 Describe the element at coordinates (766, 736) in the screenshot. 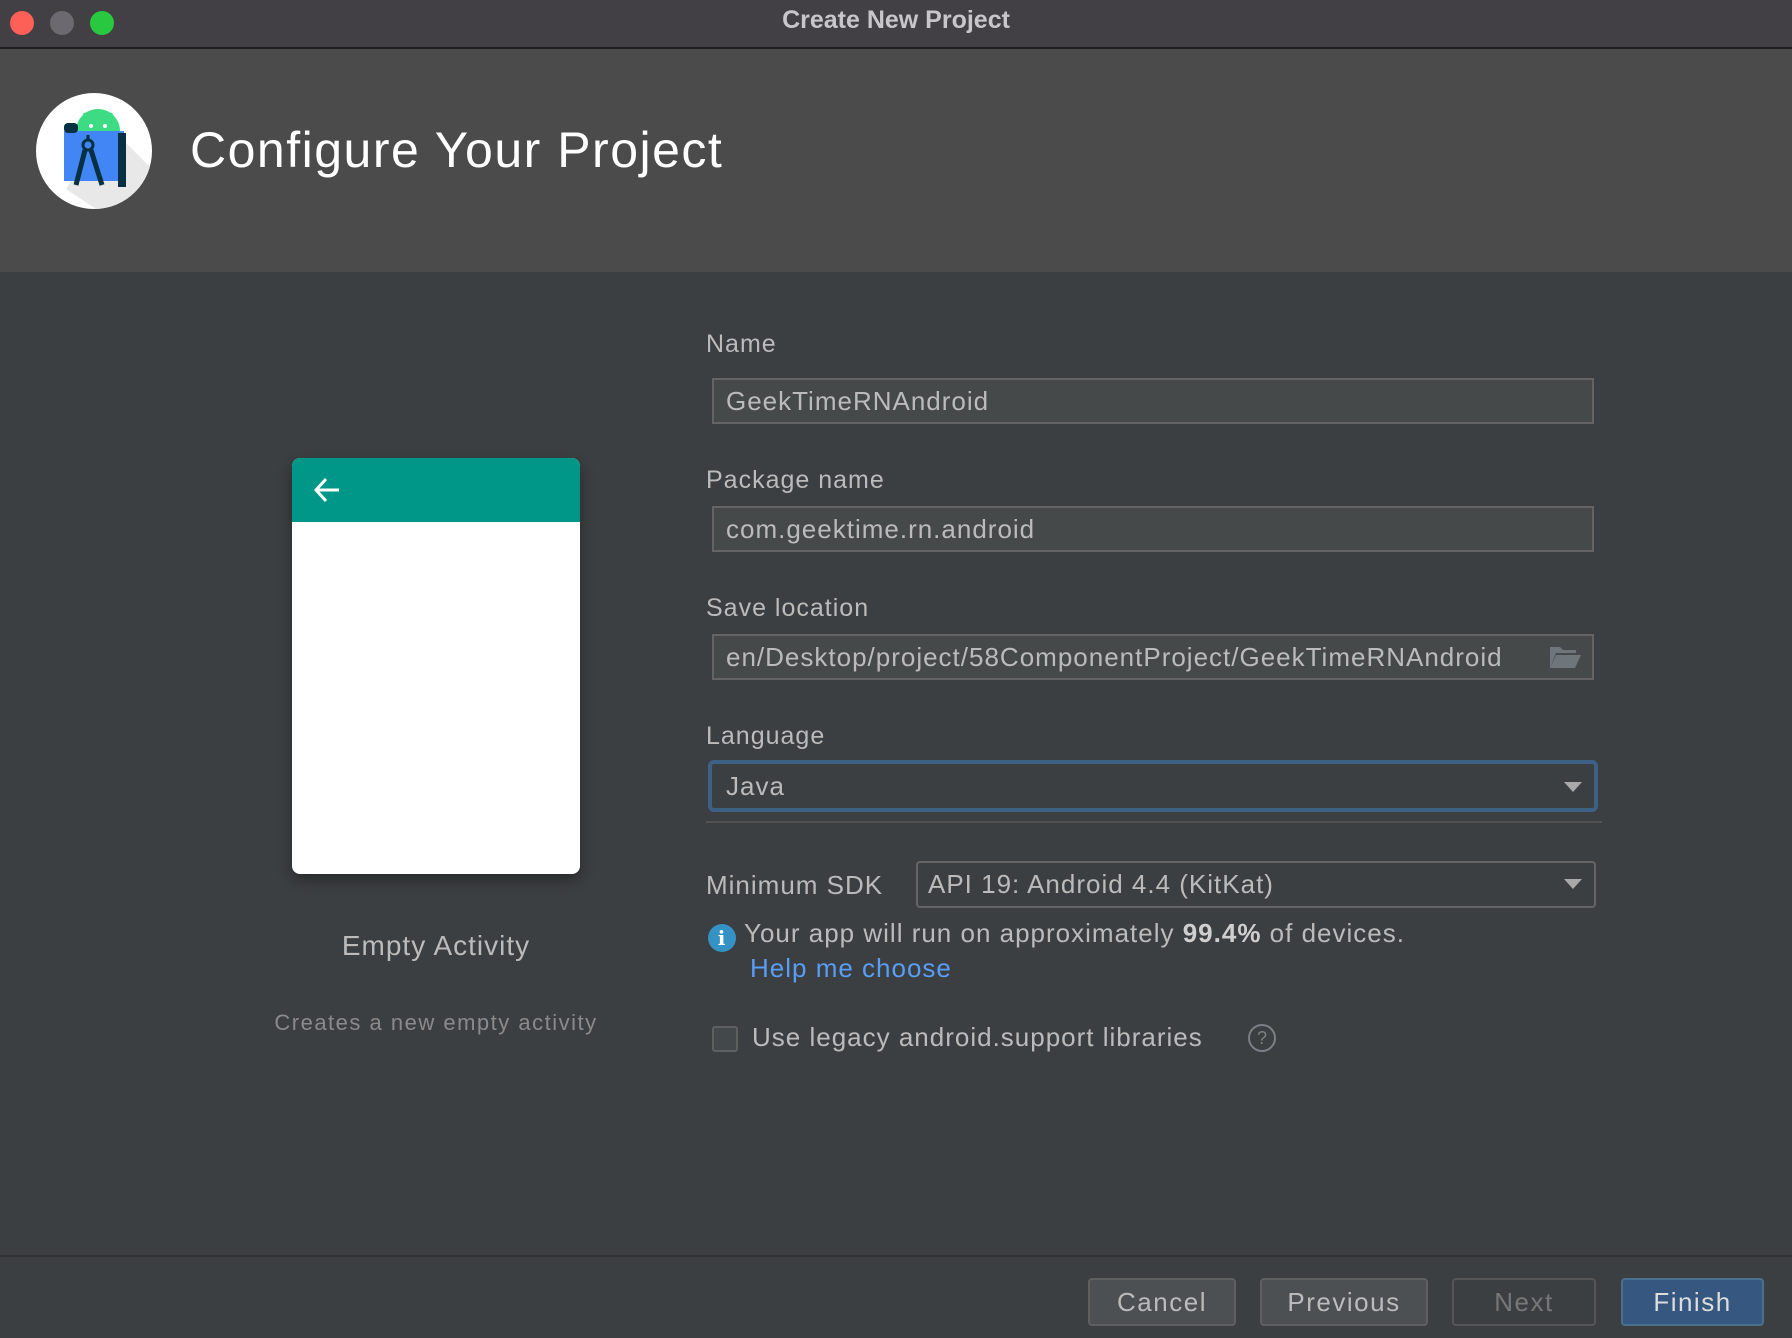

I see `language-label: Language` at that location.